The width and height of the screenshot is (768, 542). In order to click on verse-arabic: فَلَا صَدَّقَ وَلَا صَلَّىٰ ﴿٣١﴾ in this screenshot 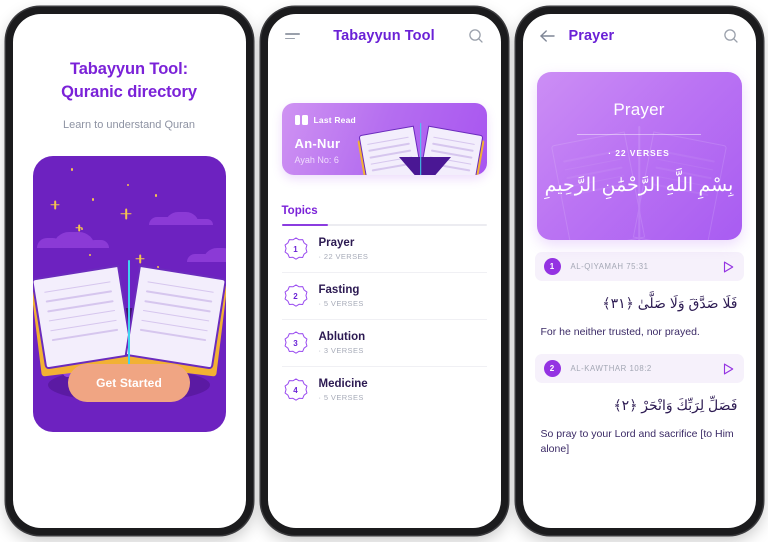, I will do `click(670, 303)`.